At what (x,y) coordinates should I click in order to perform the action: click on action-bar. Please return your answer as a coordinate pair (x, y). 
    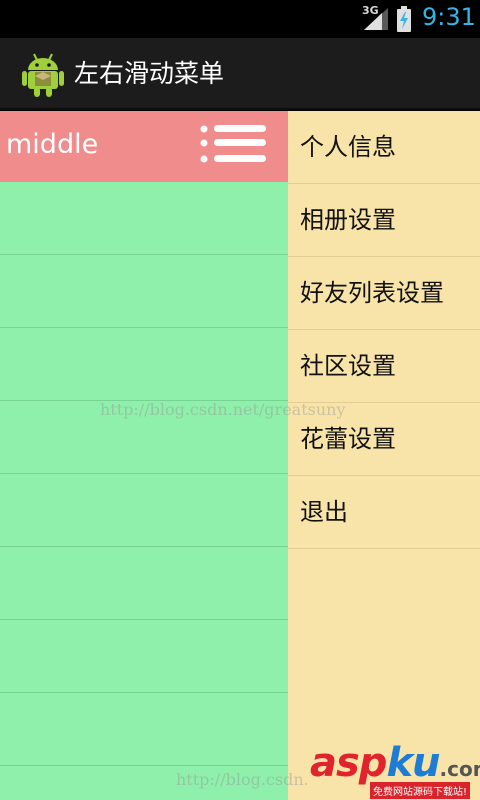
    Looking at the image, I should click on (240, 74).